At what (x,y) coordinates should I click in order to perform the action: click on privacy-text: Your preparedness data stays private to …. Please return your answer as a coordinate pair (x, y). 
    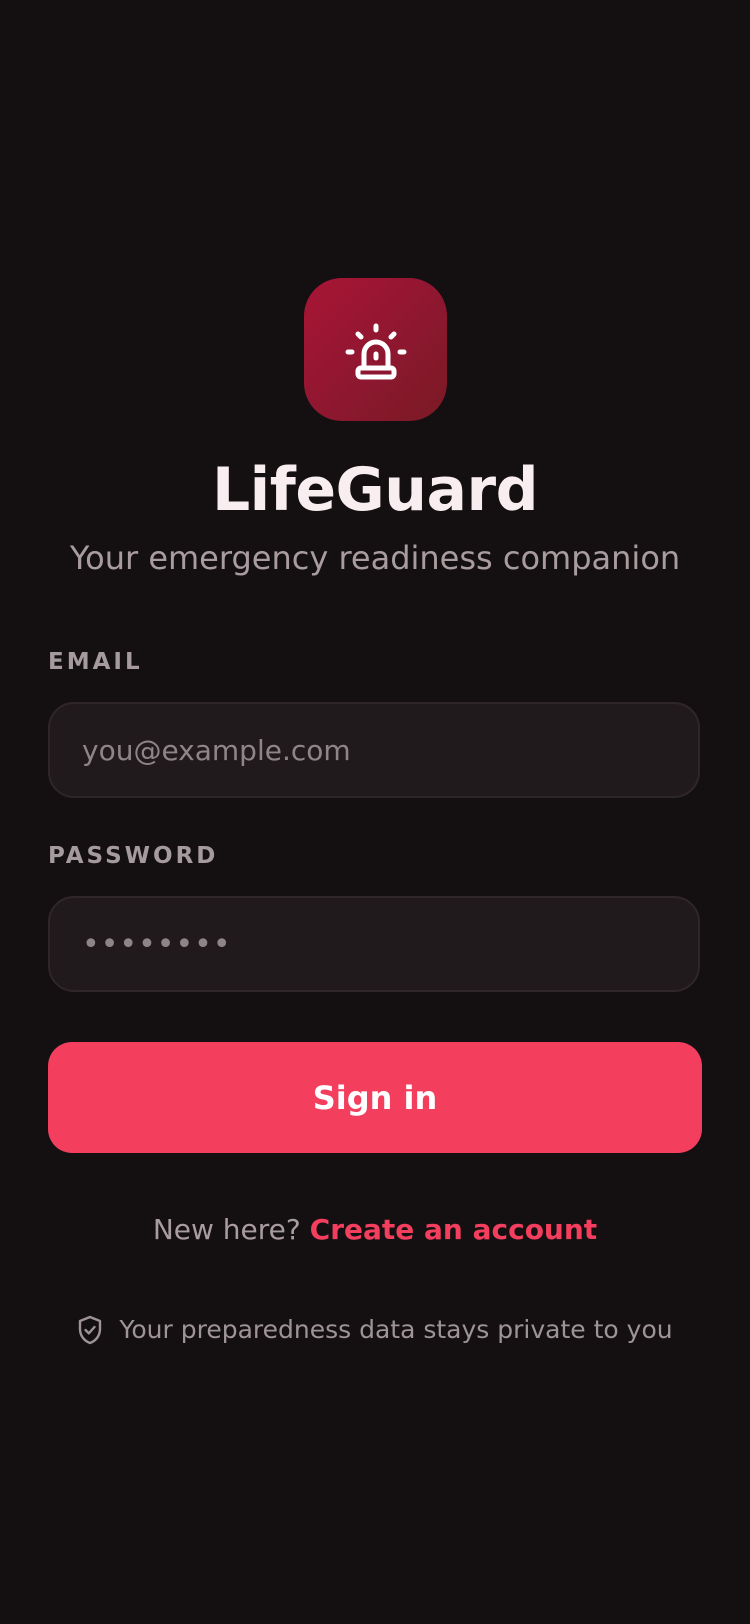
    Looking at the image, I should click on (396, 1329).